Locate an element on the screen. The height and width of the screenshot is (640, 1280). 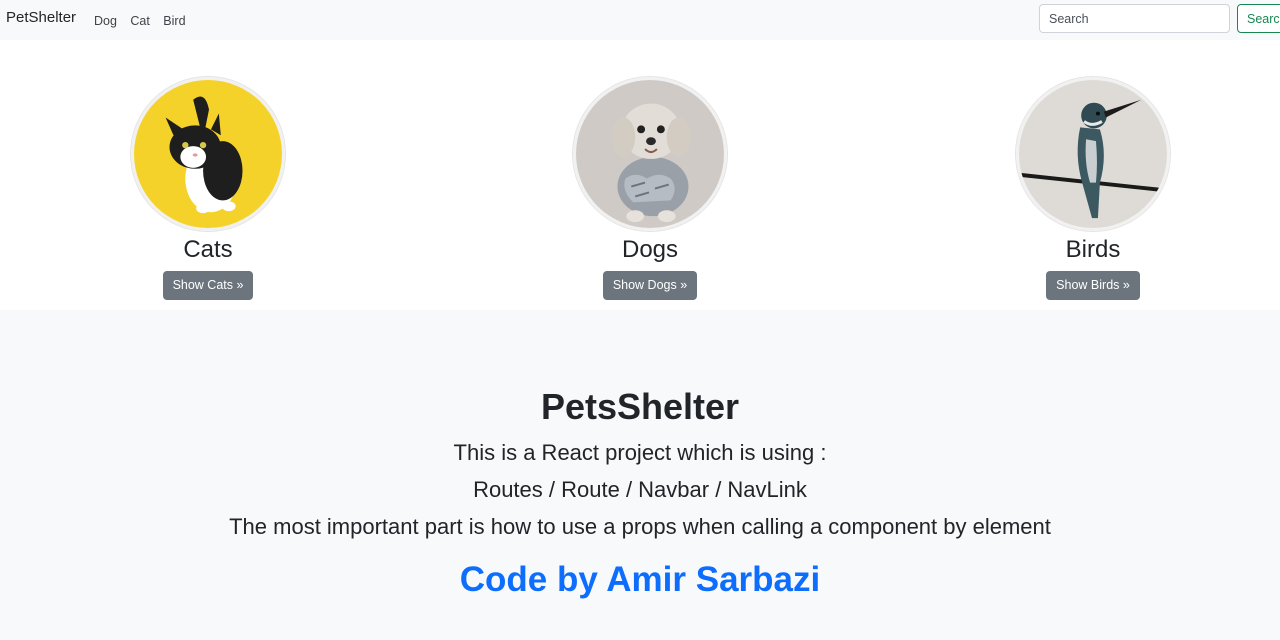
search-button: Search is located at coordinates (1258, 18).